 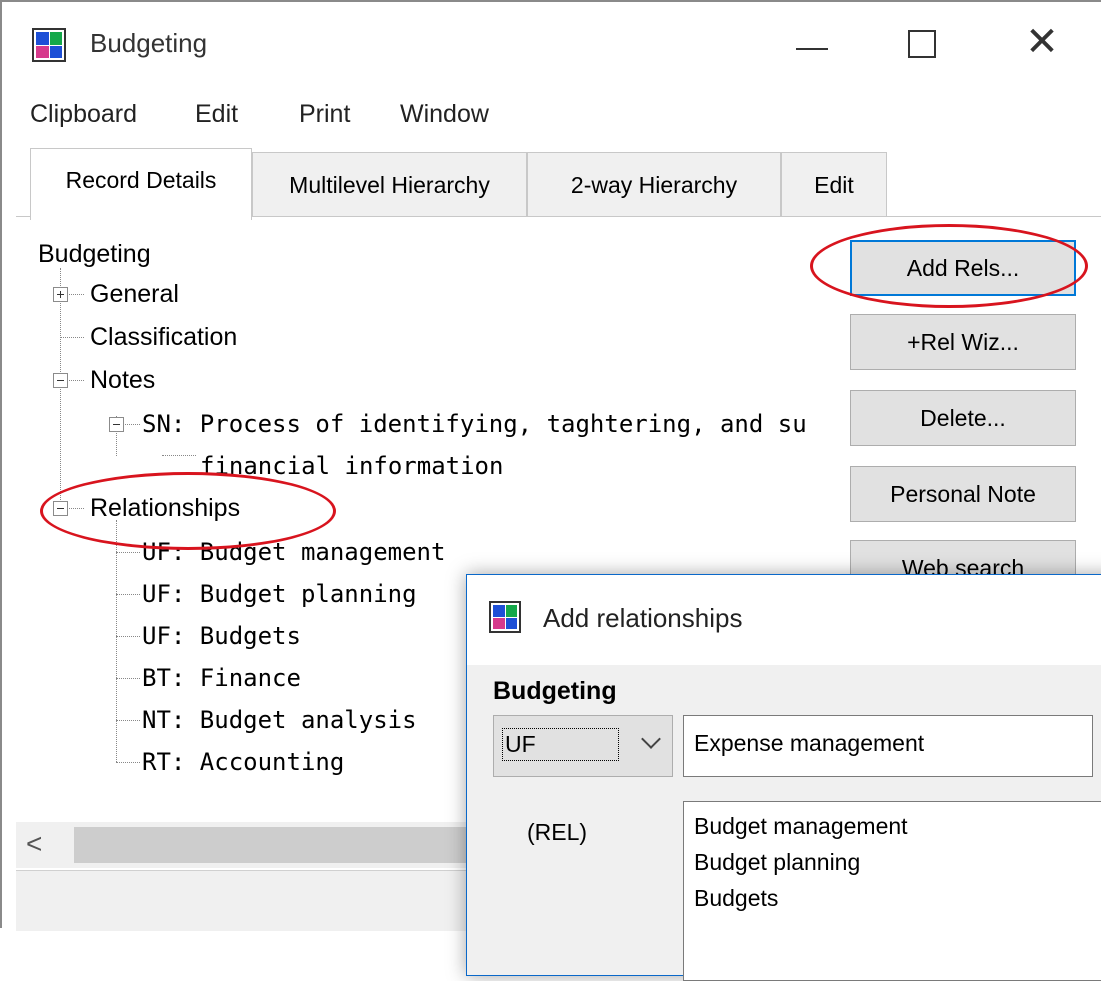 What do you see at coordinates (216, 114) in the screenshot?
I see `menu-edit: Edit` at bounding box center [216, 114].